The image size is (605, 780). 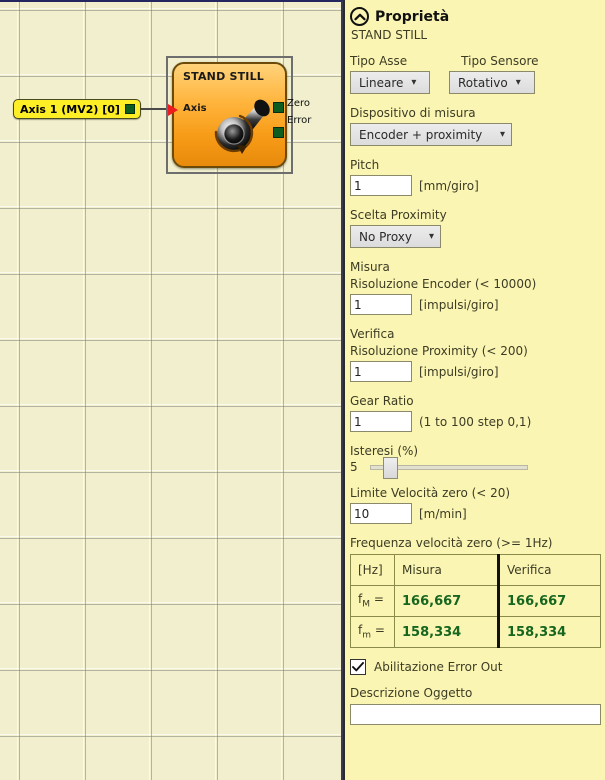 What do you see at coordinates (421, 134) in the screenshot?
I see `select-dispositivo-value: Encoder + proximity` at bounding box center [421, 134].